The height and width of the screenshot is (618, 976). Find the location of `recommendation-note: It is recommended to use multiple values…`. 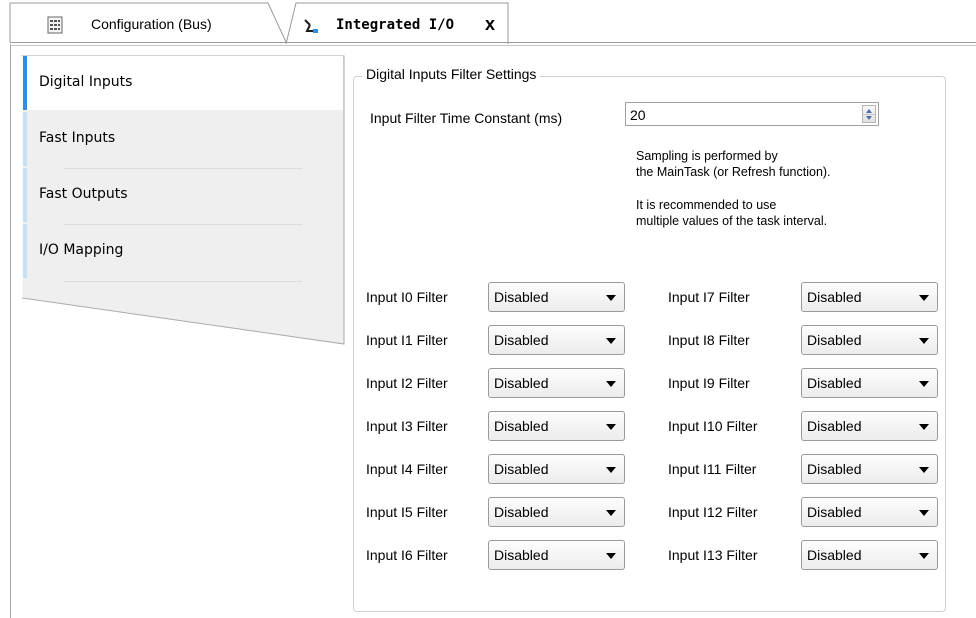

recommendation-note: It is recommended to use multiple values… is located at coordinates (731, 213).